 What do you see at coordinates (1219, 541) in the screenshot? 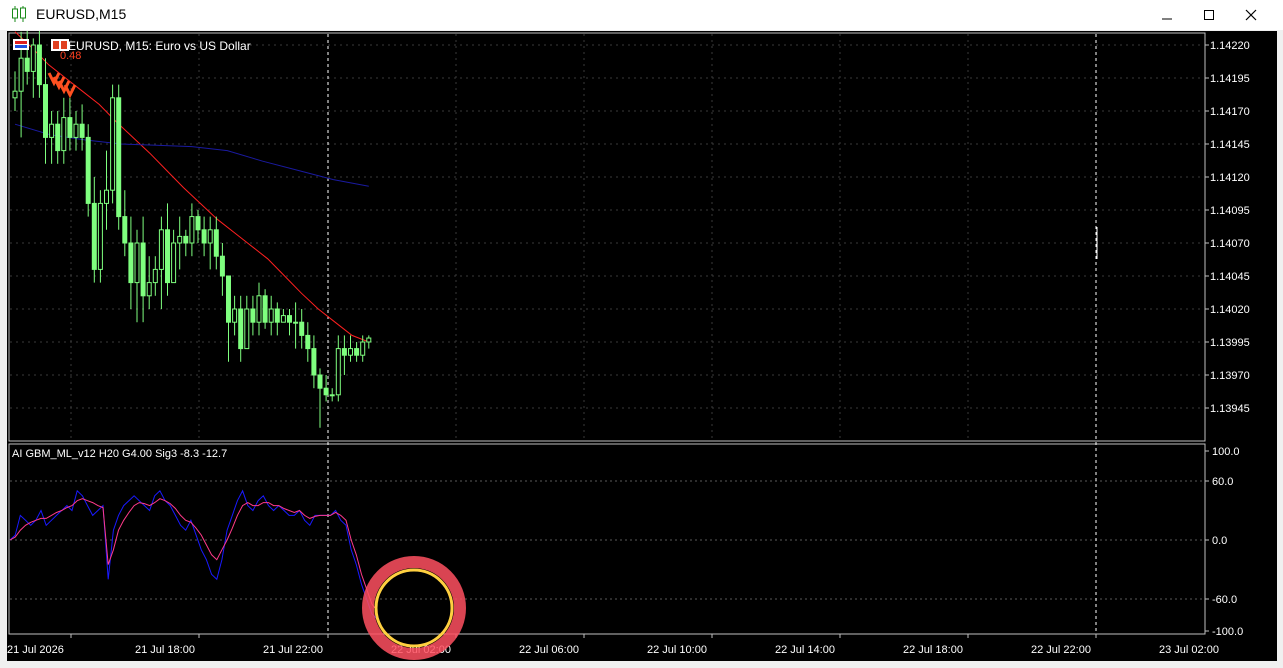
I see `sub-tick-label: 0.0` at bounding box center [1219, 541].